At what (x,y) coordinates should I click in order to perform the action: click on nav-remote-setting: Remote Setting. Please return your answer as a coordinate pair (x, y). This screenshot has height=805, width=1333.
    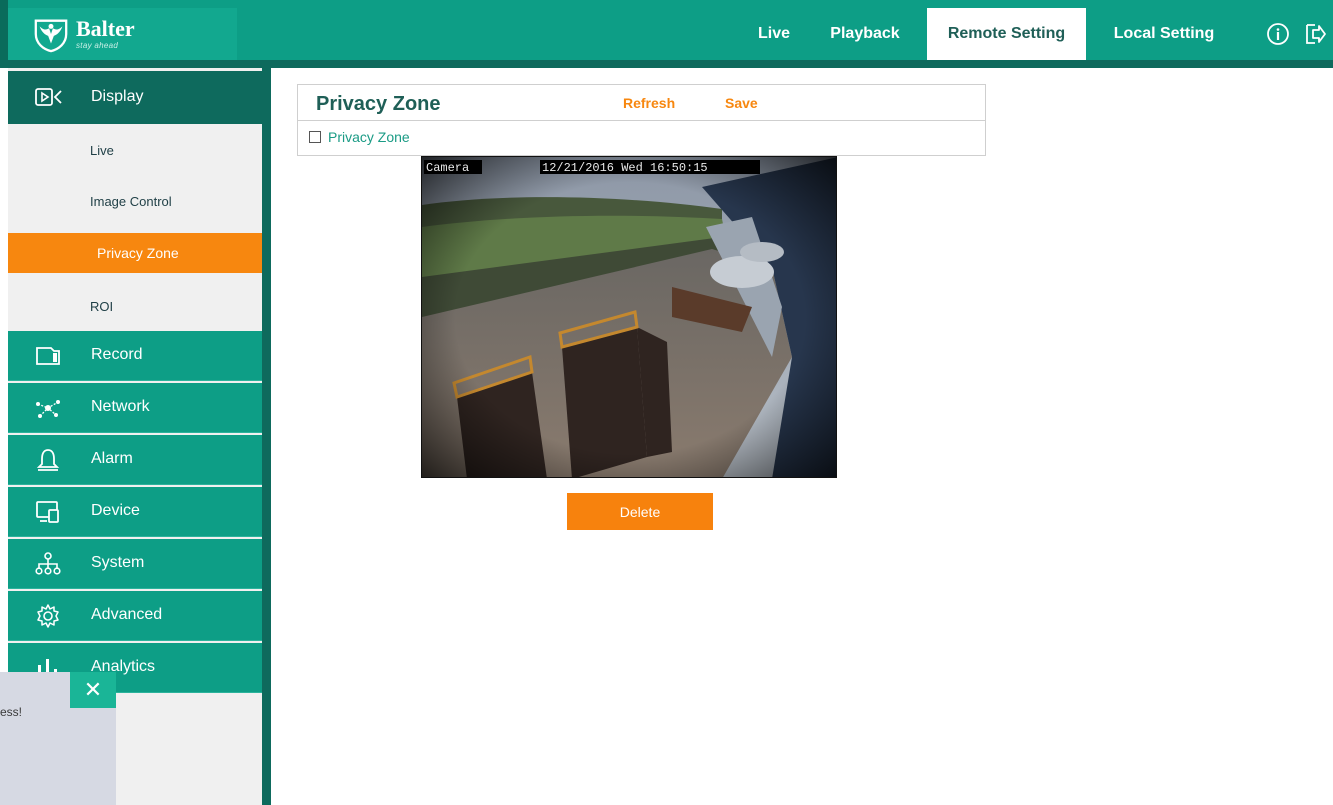
    Looking at the image, I should click on (1006, 34).